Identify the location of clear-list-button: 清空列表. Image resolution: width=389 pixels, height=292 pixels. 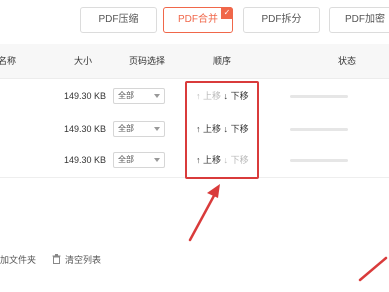
(76, 260).